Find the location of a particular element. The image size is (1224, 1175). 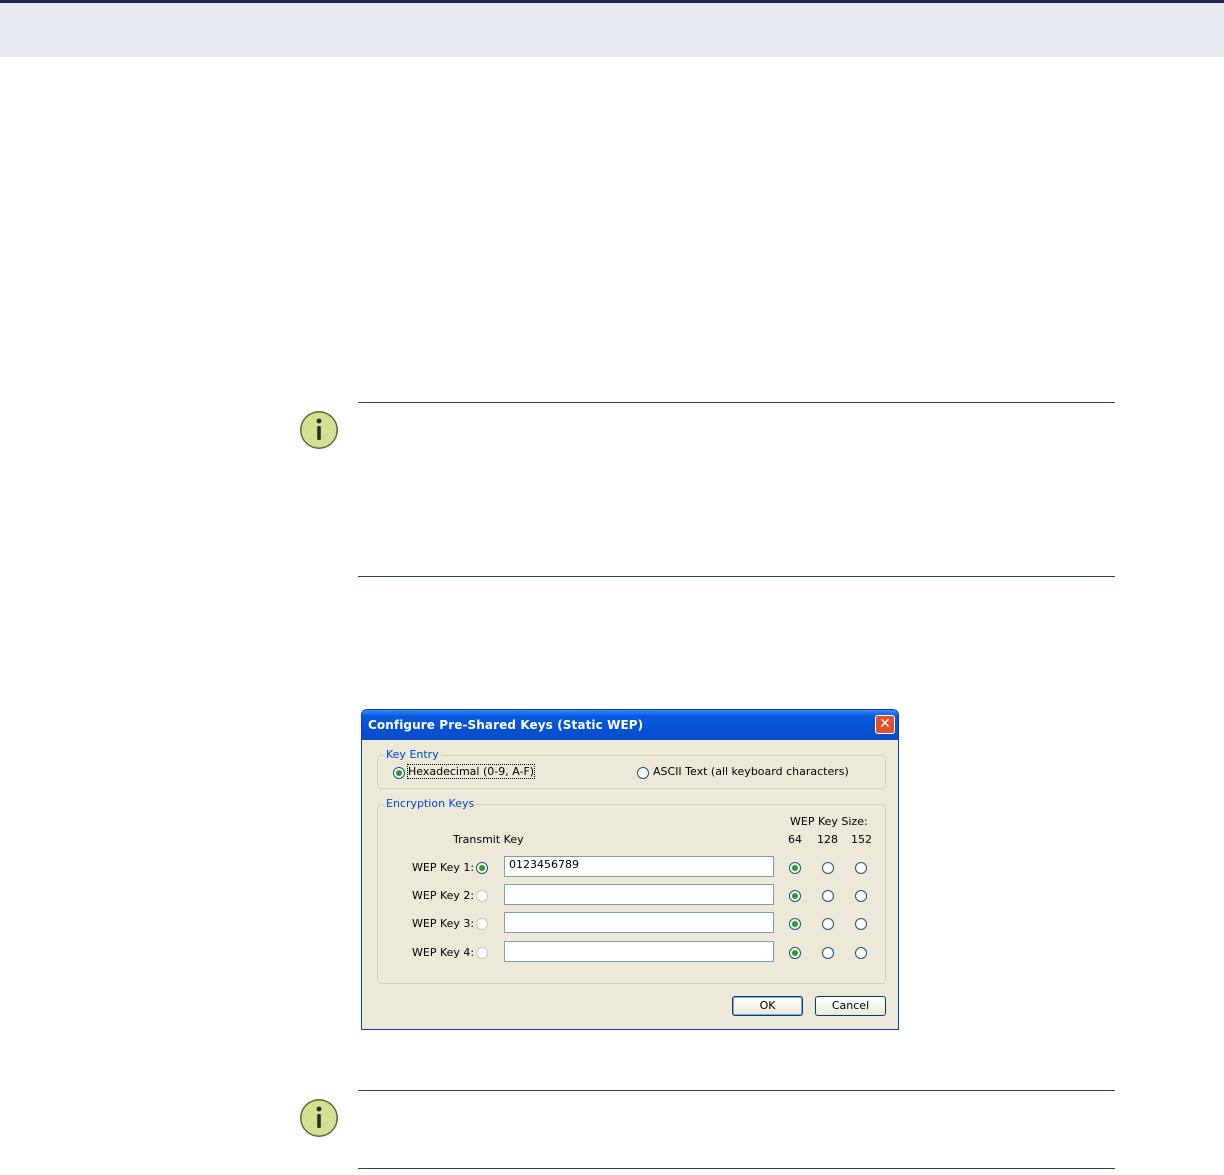

wep-key-4-label: WEP Key 4: is located at coordinates (443, 952).